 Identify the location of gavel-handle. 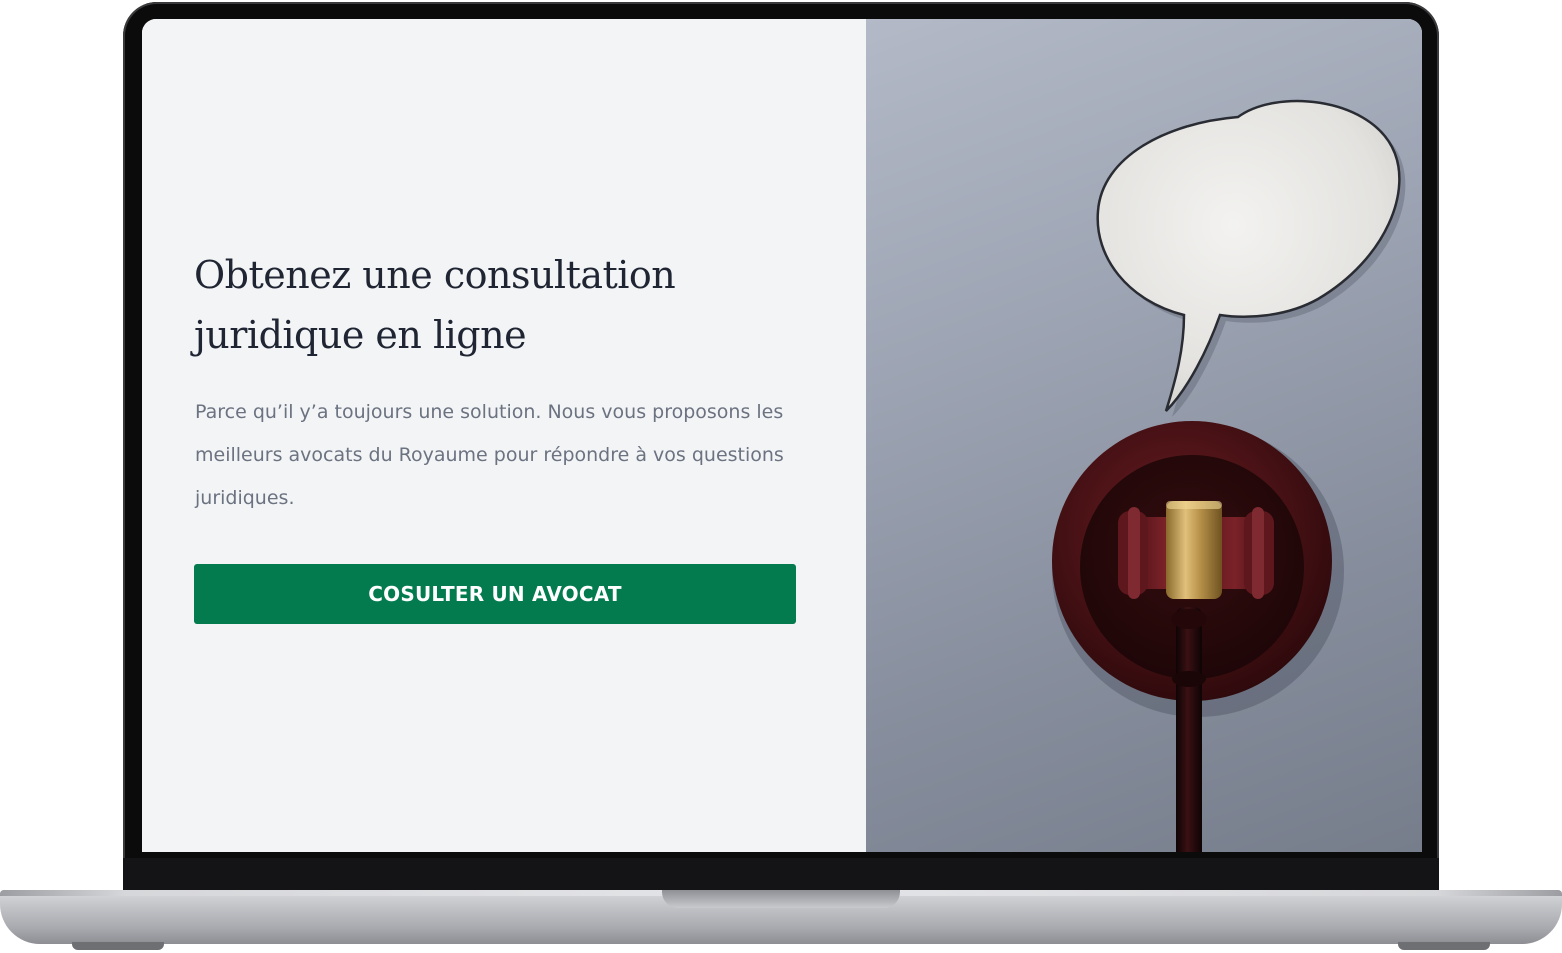
(1189, 729).